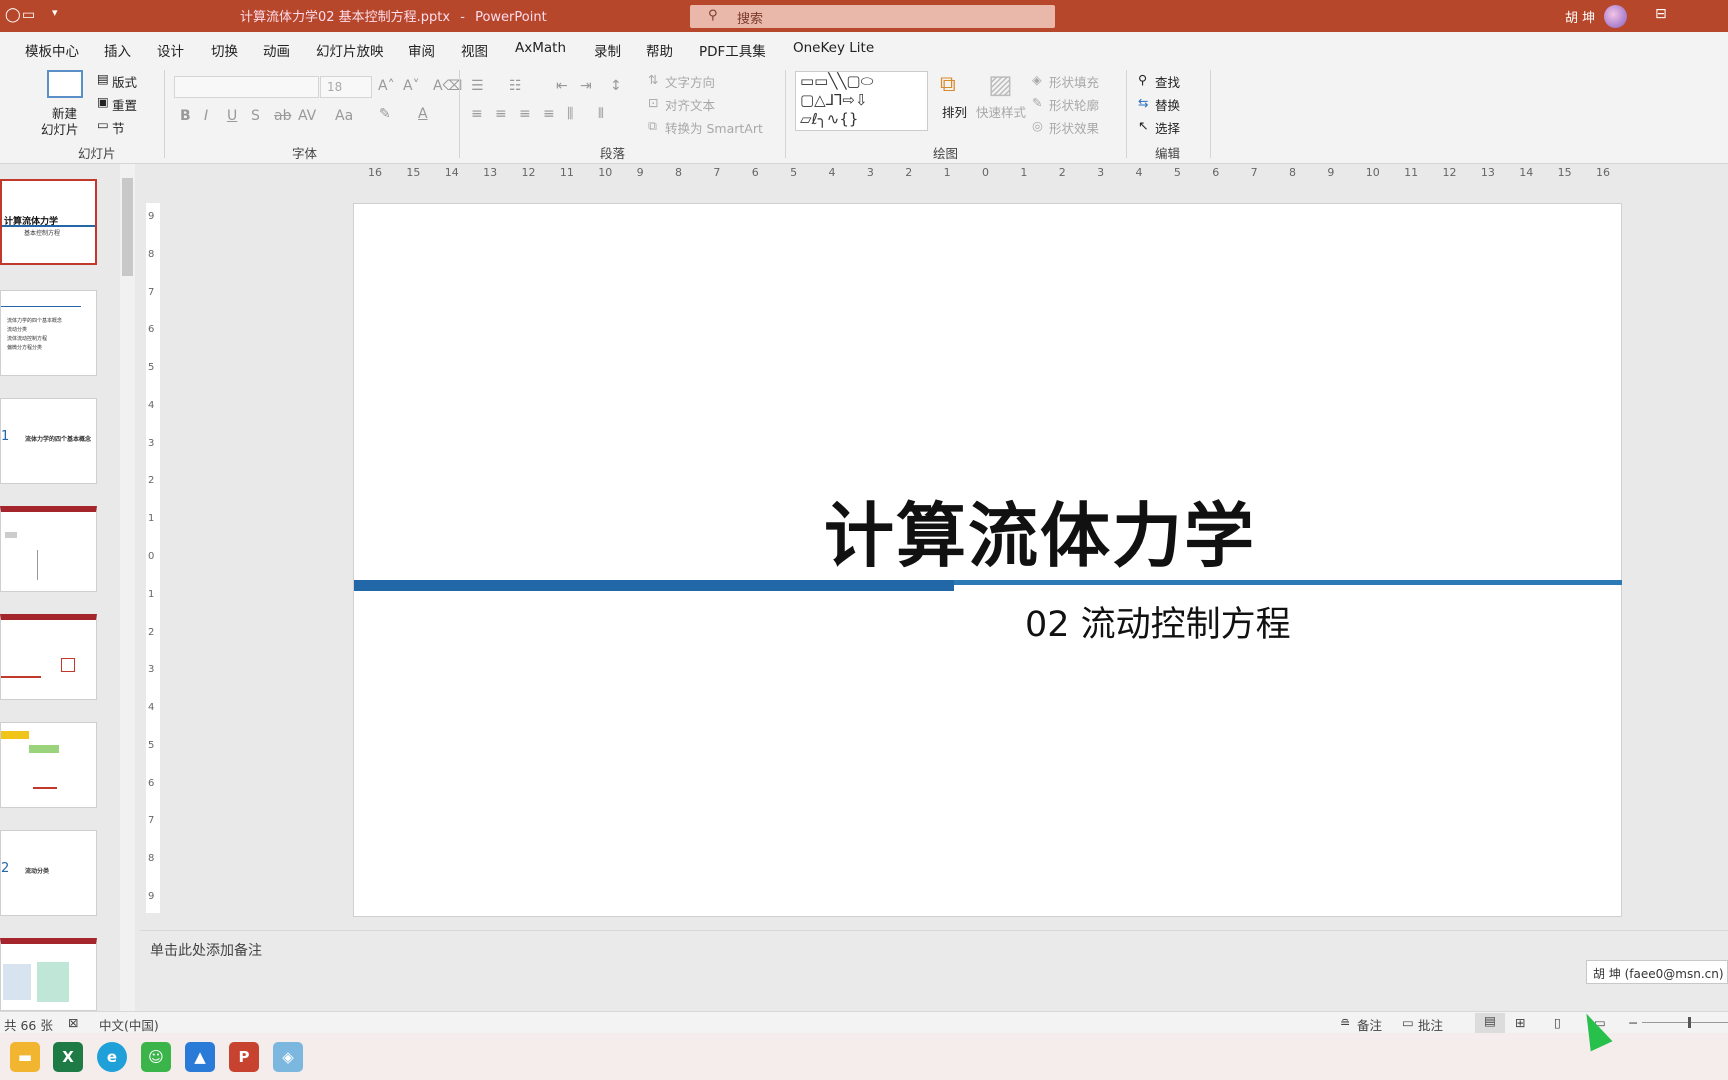  I want to click on layout-button: 版式, so click(124, 81).